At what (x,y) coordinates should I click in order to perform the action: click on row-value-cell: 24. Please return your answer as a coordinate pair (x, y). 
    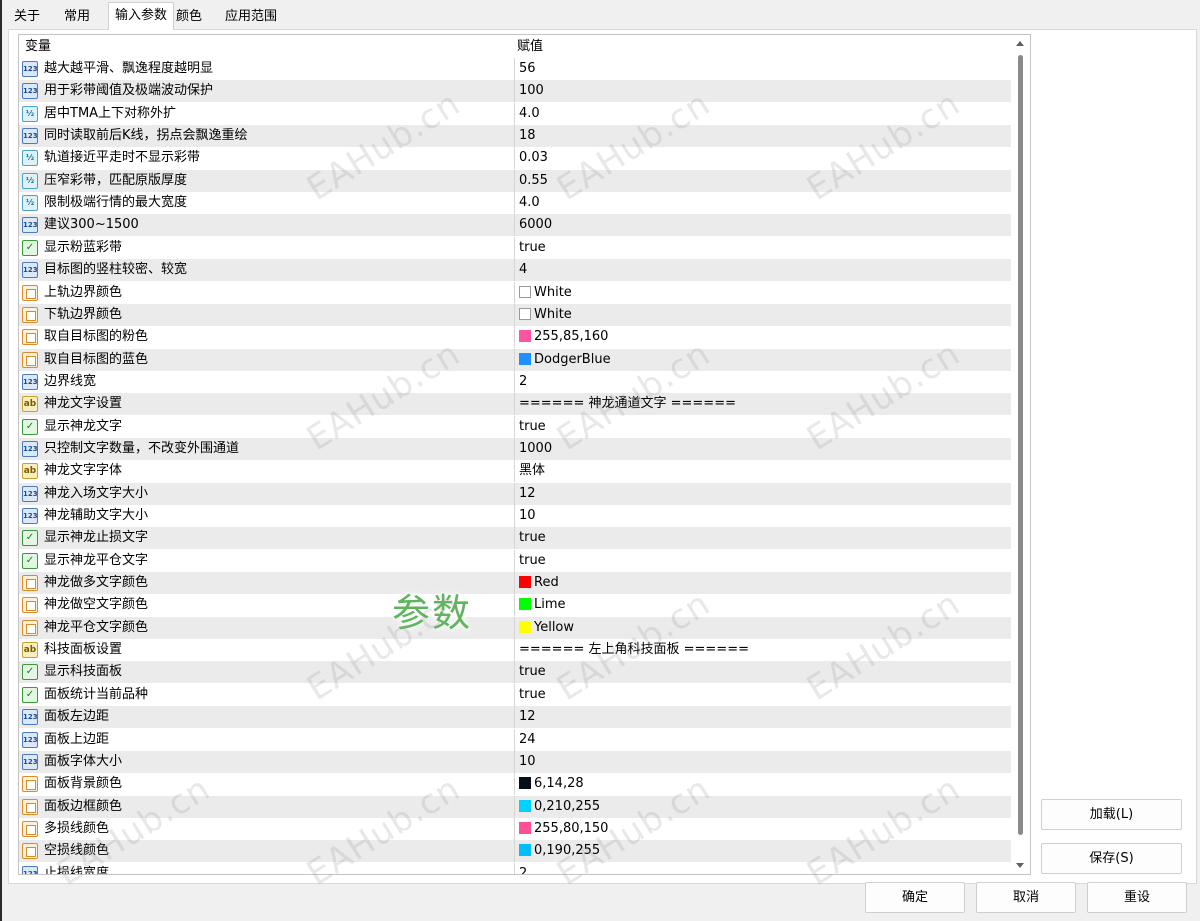
    Looking at the image, I should click on (763, 740).